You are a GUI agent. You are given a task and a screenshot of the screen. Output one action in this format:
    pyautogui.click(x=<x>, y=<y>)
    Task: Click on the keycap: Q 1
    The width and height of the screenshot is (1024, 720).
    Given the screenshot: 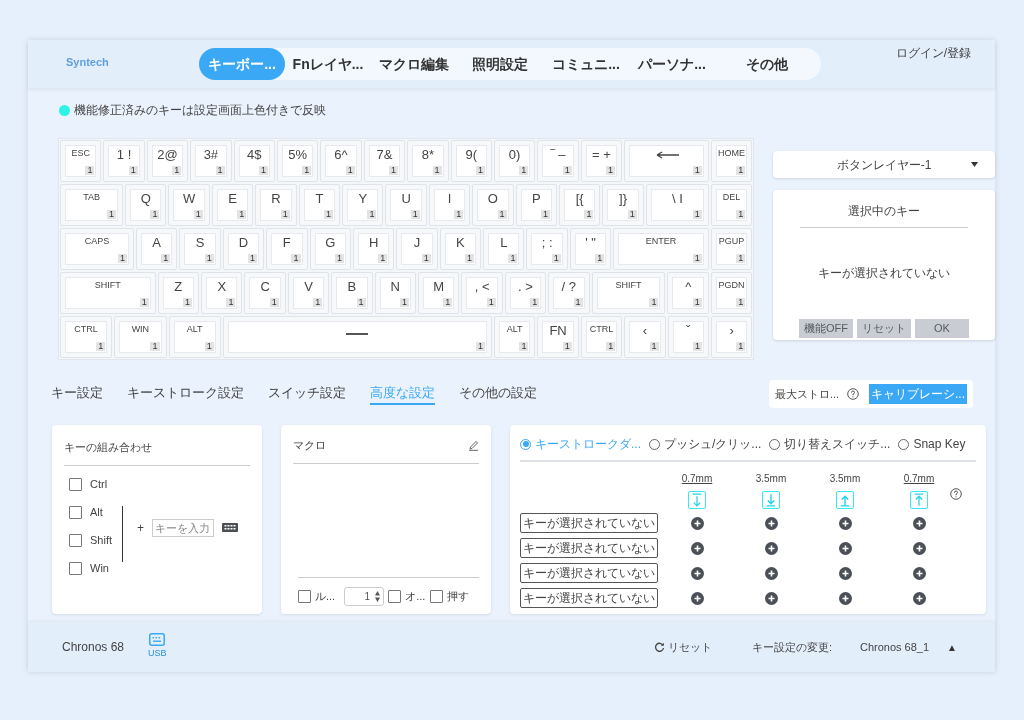 What is the action you would take?
    pyautogui.click(x=146, y=205)
    